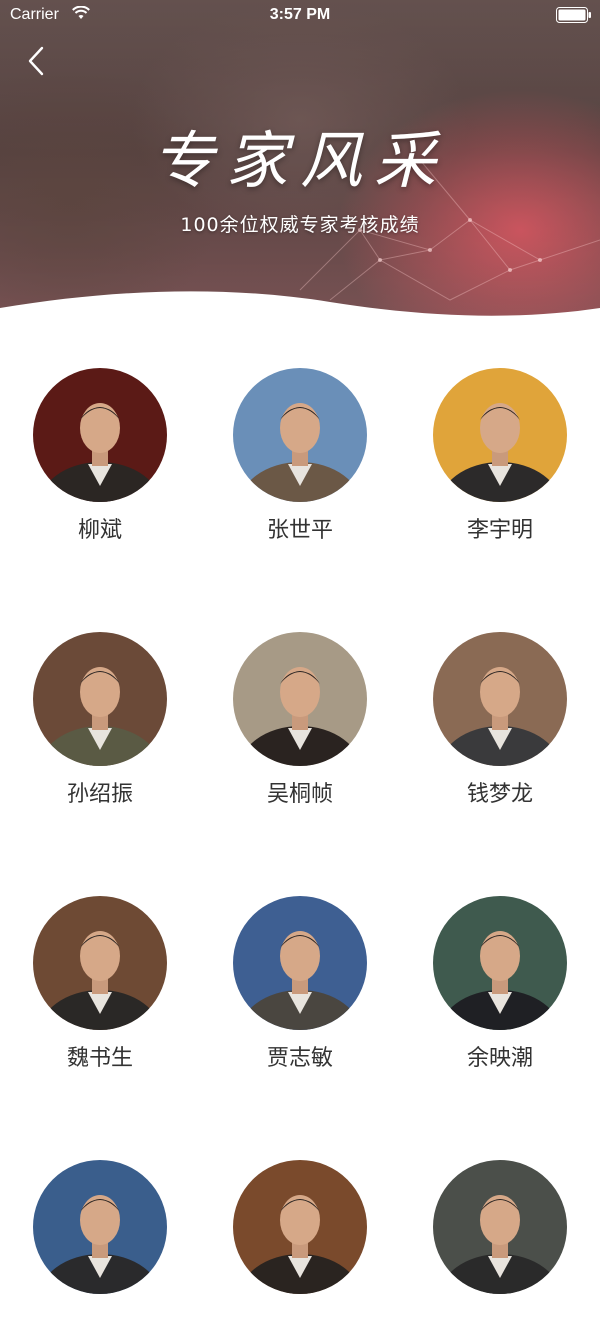 This screenshot has height=1338, width=600. What do you see at coordinates (300, 315) in the screenshot?
I see `hero-wave-edge` at bounding box center [300, 315].